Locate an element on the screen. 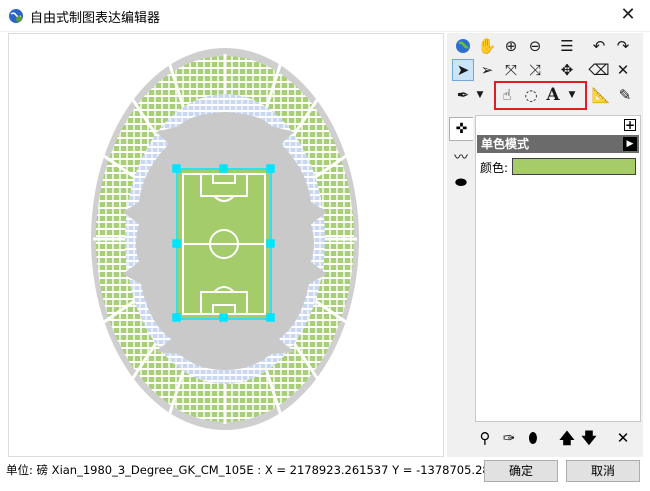  reshape-icon: ⤨ is located at coordinates (535, 70).